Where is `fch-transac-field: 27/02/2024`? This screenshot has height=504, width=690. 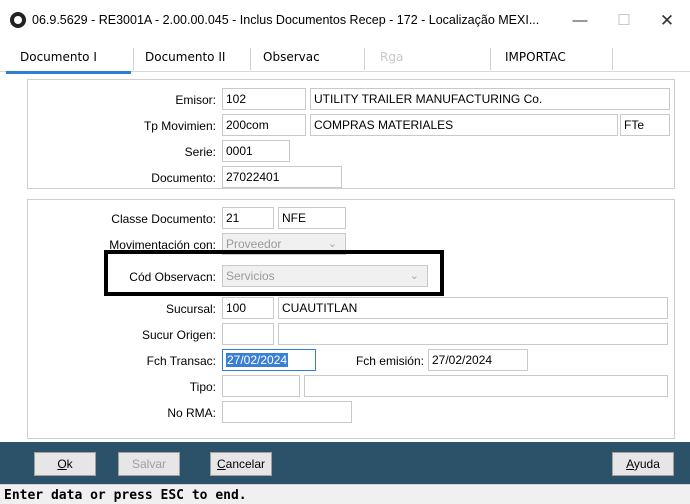 fch-transac-field: 27/02/2024 is located at coordinates (269, 360).